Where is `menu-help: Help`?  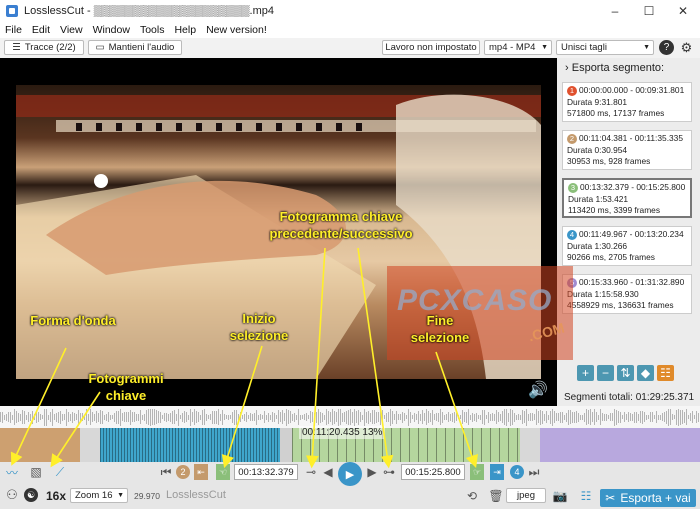
menu-help: Help is located at coordinates (185, 30).